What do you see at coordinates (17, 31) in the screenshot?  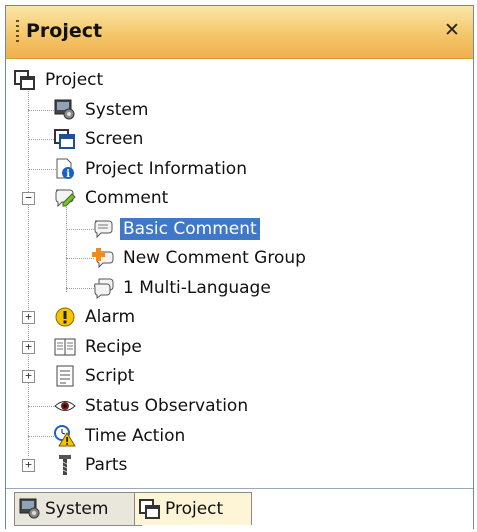 I see `drag-grip` at bounding box center [17, 31].